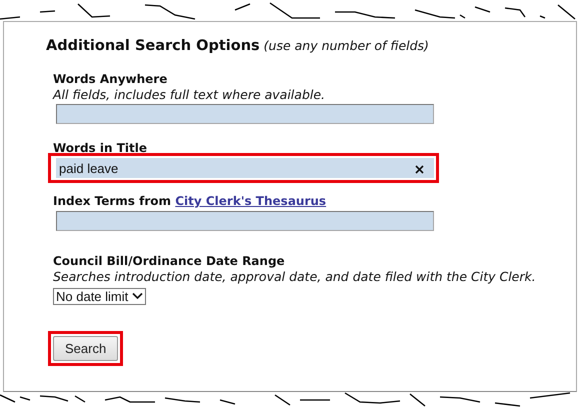 The image size is (580, 413). What do you see at coordinates (295, 276) in the screenshot?
I see `field-hint: Searches introduction date, approval date, and date filed with the City Clerk.` at bounding box center [295, 276].